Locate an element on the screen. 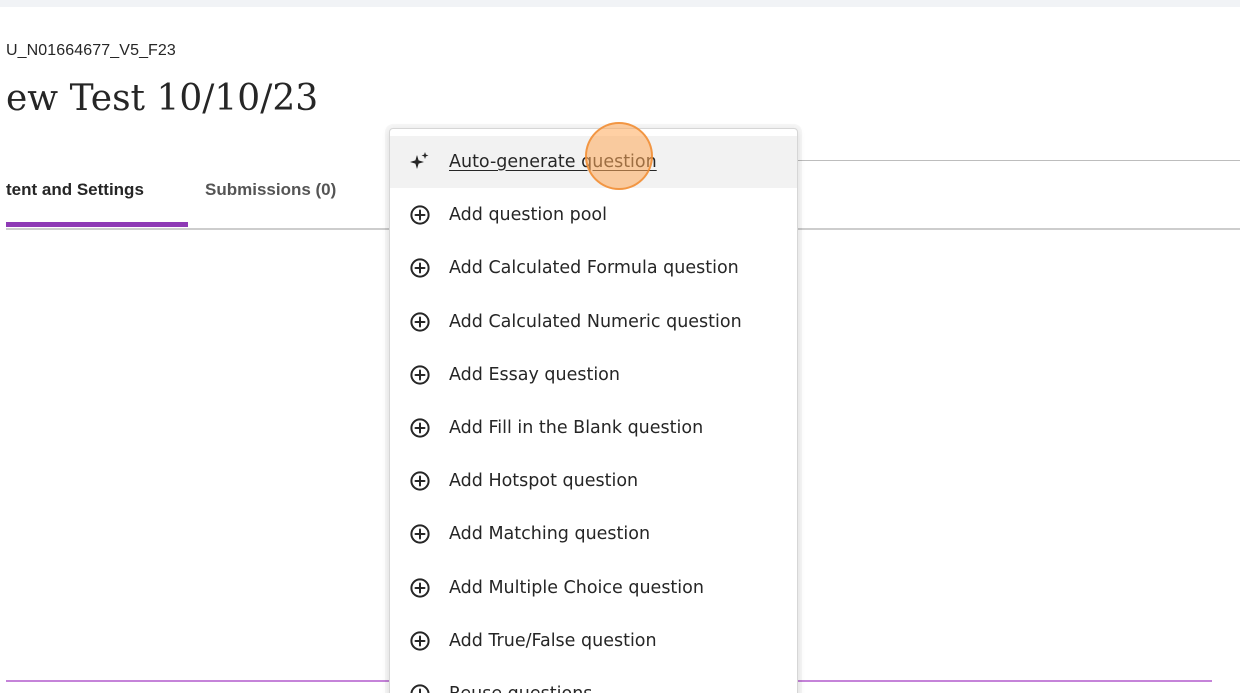 The image size is (1240, 693). menu-item: Add Essay question is located at coordinates (593, 375).